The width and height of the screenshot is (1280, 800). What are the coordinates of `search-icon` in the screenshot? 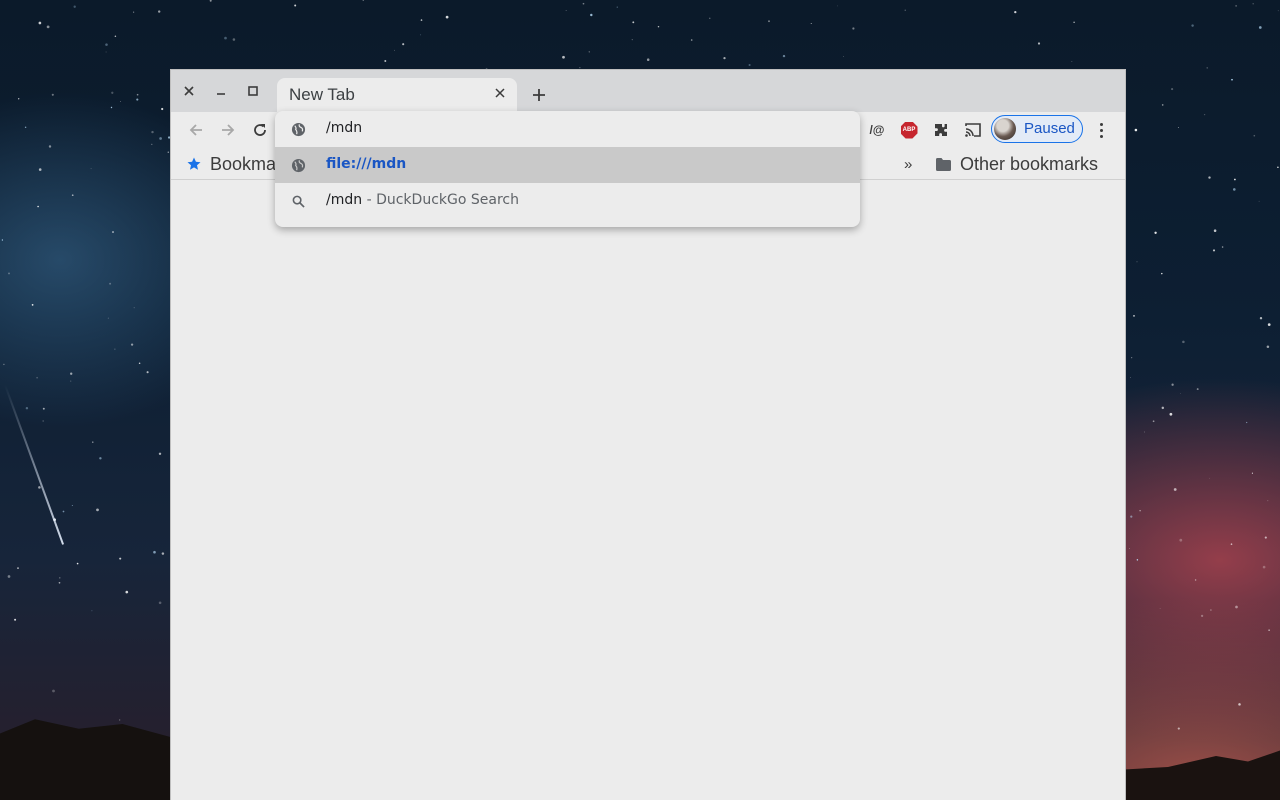 It's located at (298, 201).